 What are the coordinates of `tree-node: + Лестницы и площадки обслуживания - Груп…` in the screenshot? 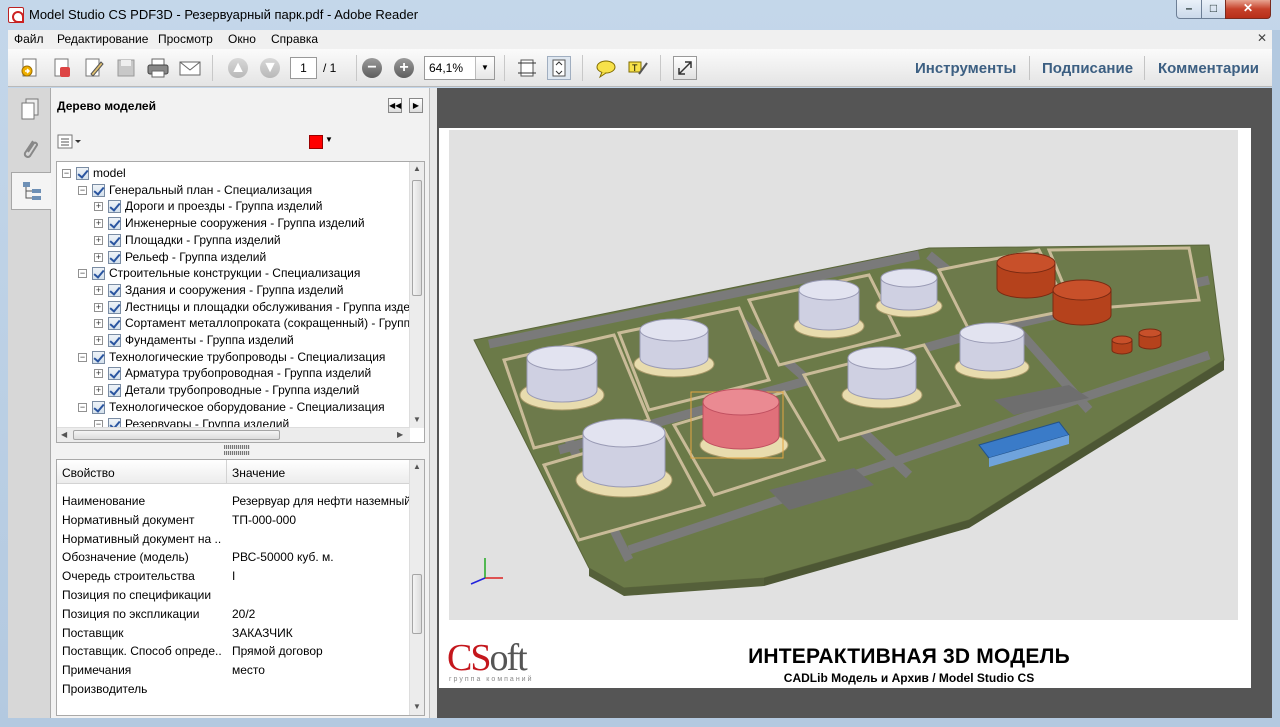 It's located at (233, 307).